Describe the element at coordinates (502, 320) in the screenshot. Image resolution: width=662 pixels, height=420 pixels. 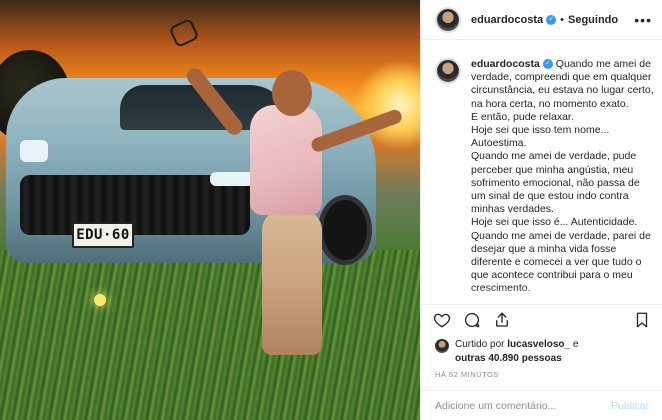
I see `share-icon` at that location.